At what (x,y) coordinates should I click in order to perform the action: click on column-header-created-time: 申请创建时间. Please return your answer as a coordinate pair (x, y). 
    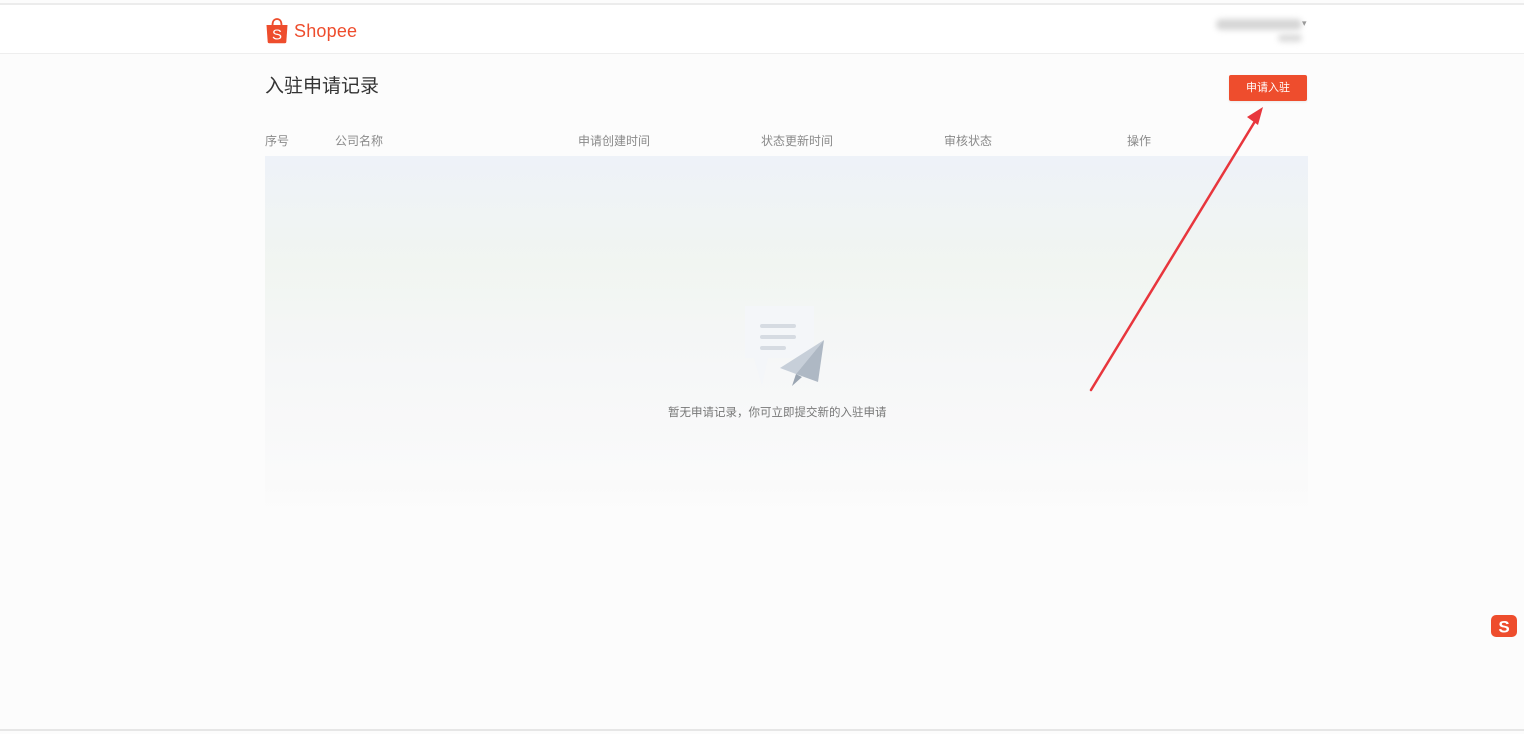
    Looking at the image, I should click on (614, 141).